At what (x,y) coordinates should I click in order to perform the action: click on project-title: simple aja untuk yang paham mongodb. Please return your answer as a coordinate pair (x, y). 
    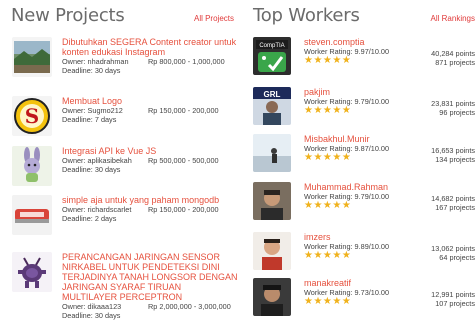
    Looking at the image, I should click on (150, 200).